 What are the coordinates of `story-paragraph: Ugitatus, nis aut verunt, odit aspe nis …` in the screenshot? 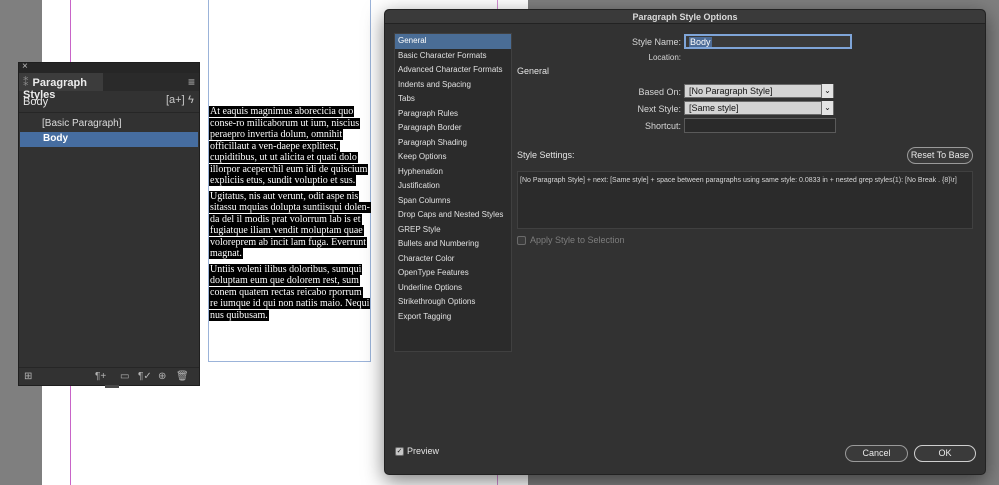 It's located at (290, 224).